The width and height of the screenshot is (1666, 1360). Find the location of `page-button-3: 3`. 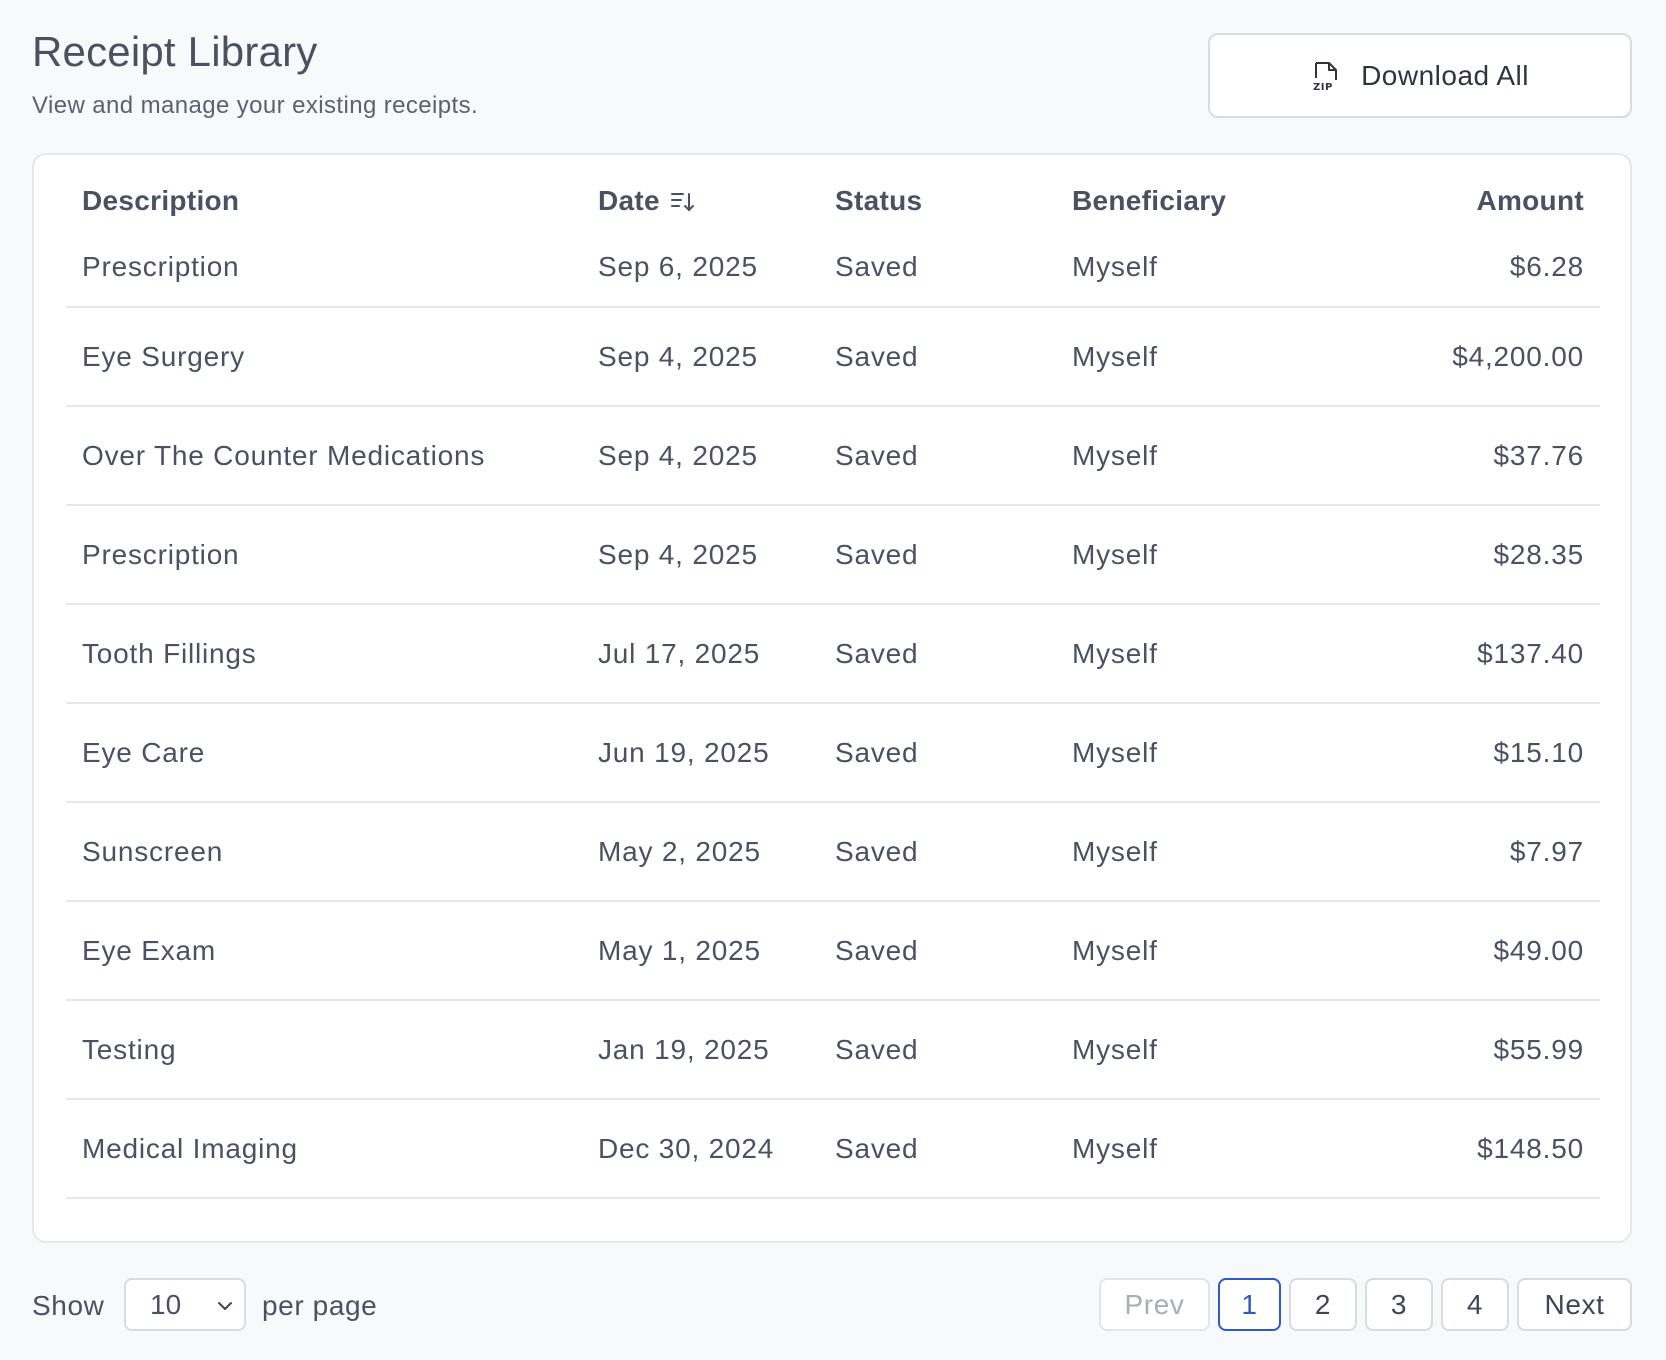

page-button-3: 3 is located at coordinates (1399, 1304).